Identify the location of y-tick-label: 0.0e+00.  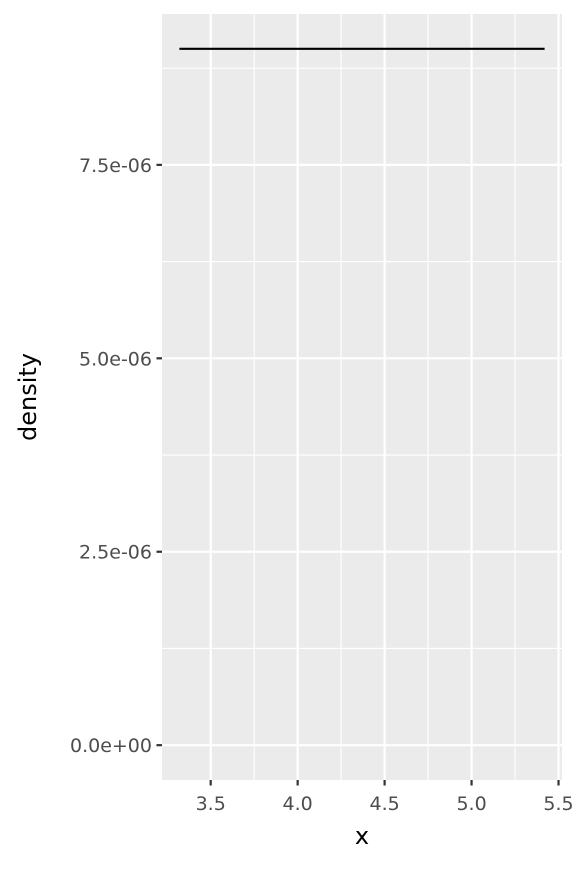
(111, 746).